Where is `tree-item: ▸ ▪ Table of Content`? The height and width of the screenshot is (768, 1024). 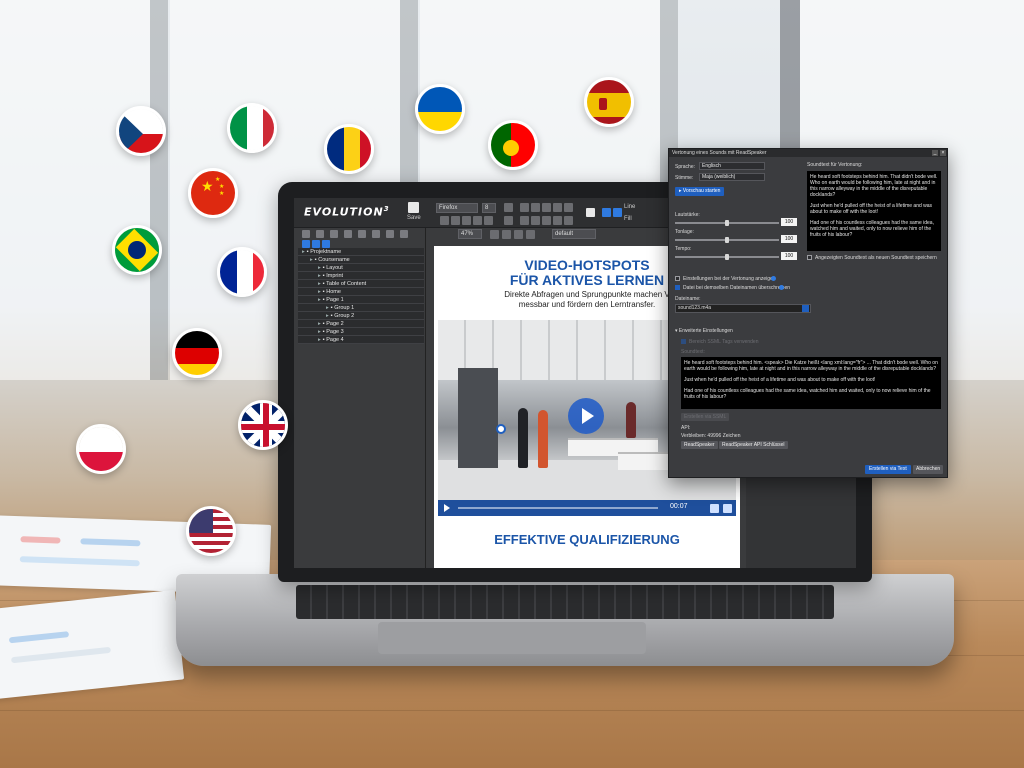
tree-item: ▸ ▪ Table of Content is located at coordinates (361, 284).